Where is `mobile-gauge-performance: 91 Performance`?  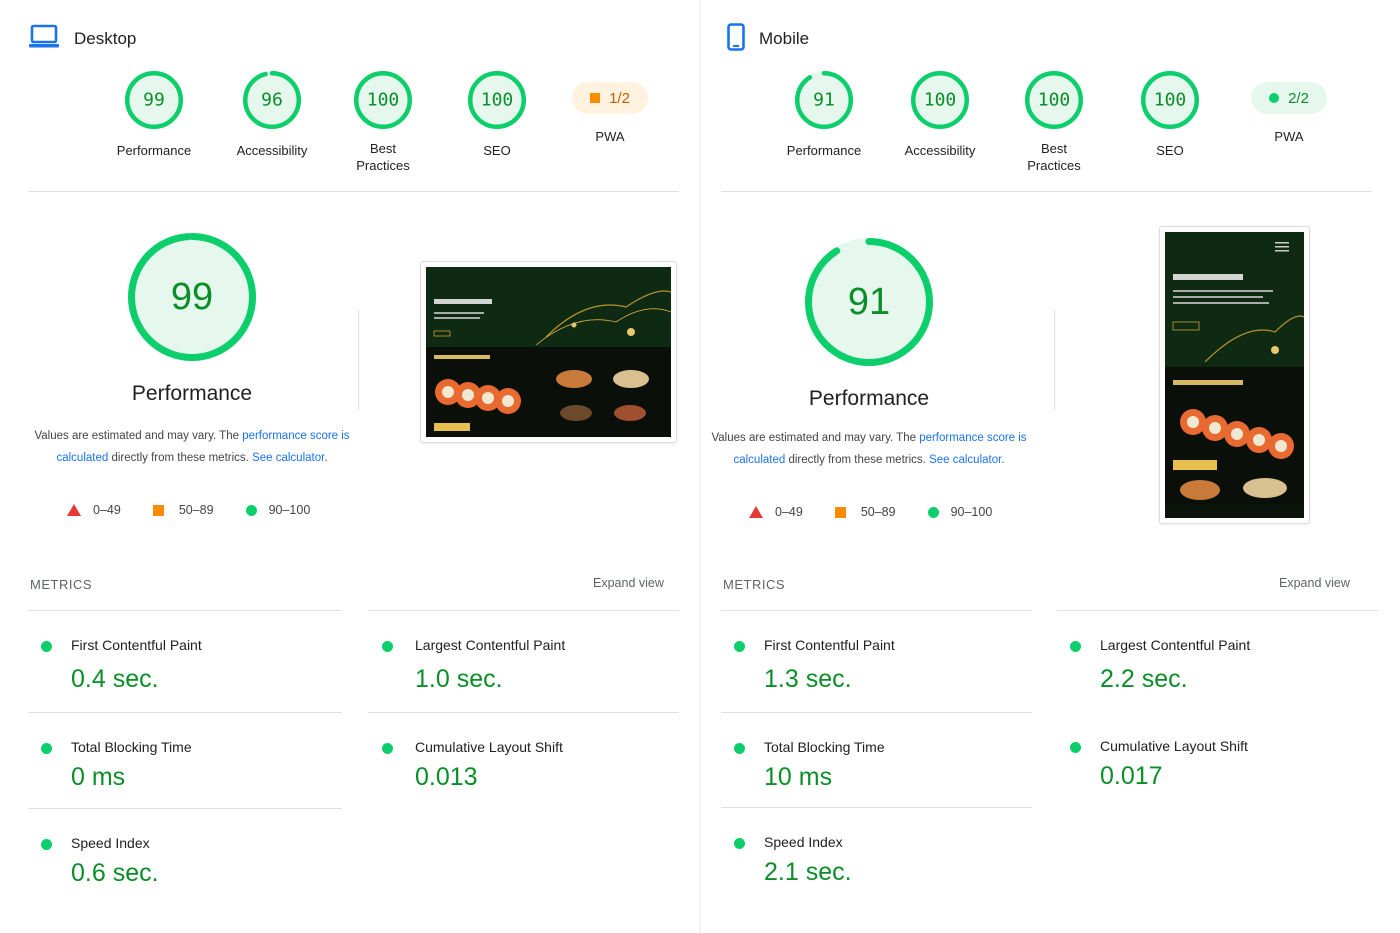
mobile-gauge-performance: 91 Performance is located at coordinates (824, 114).